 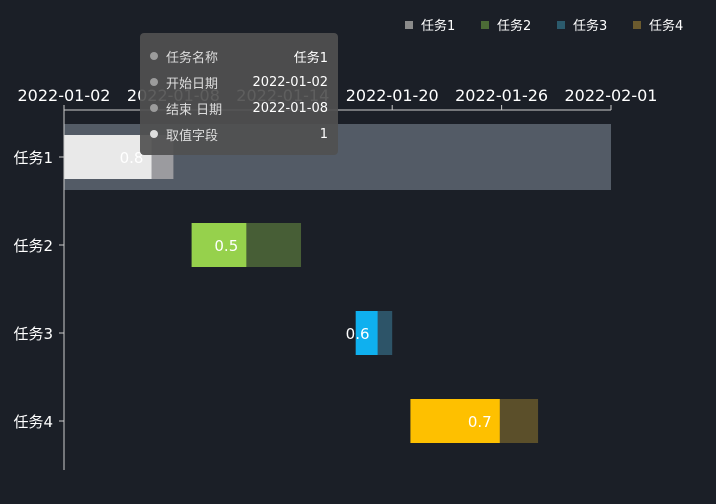 I want to click on legend-label-1: 任务1, so click(x=438, y=26).